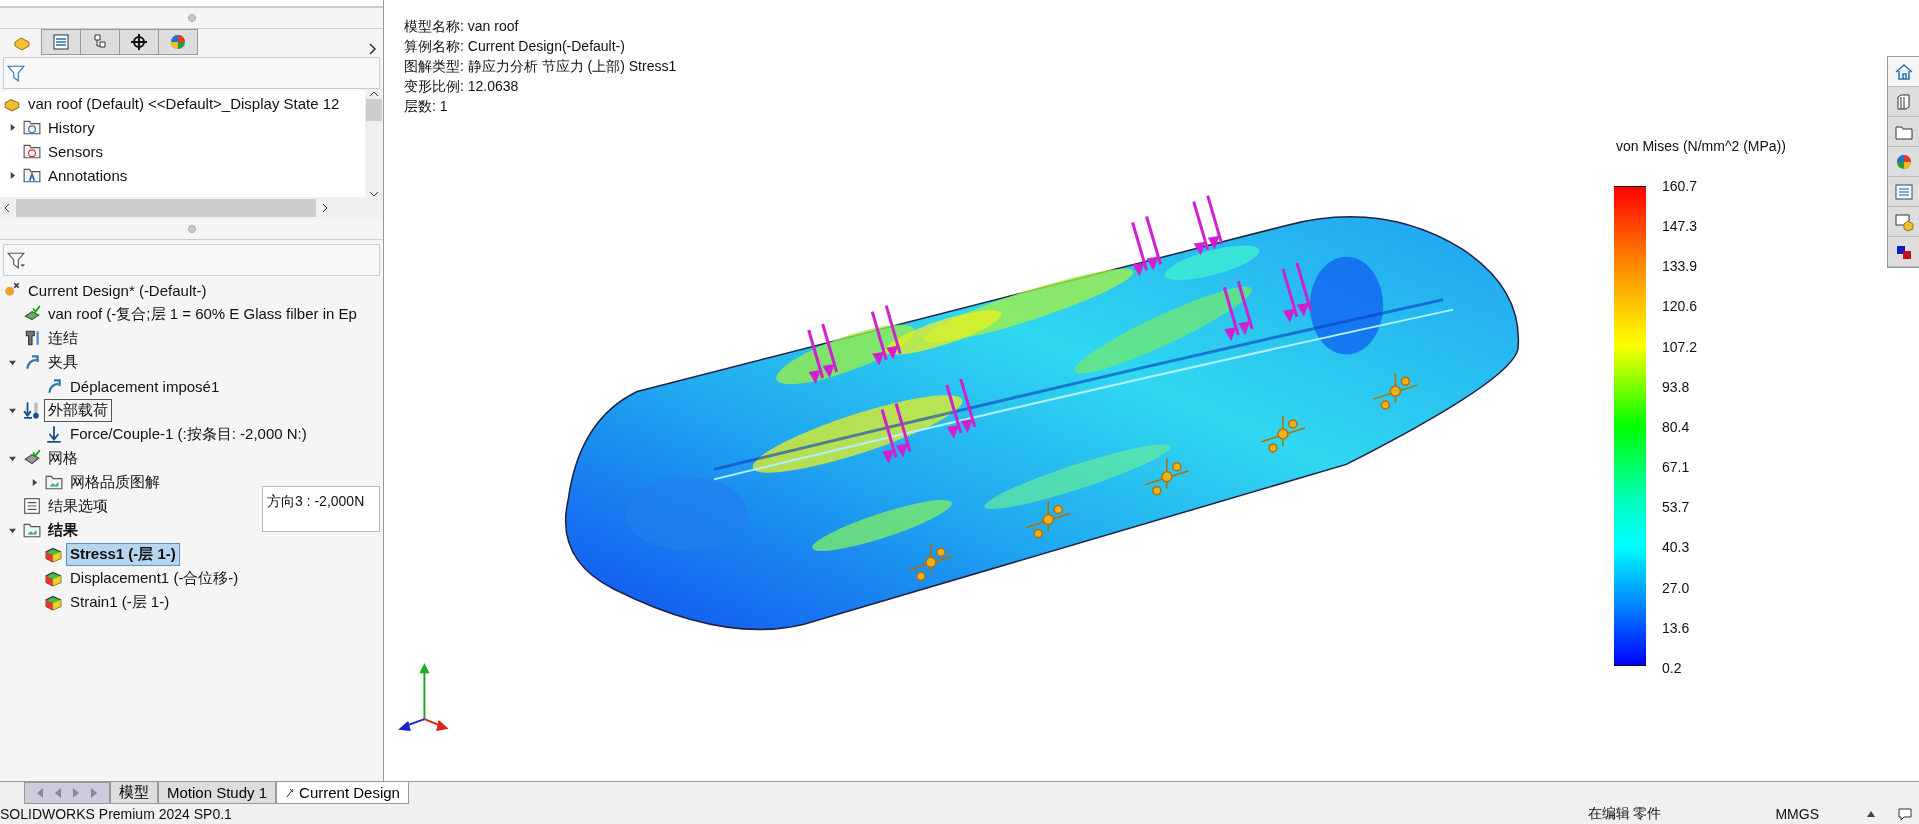 This screenshot has height=824, width=1919. Describe the element at coordinates (1676, 627) in the screenshot. I see `scale-value: 13.6` at that location.